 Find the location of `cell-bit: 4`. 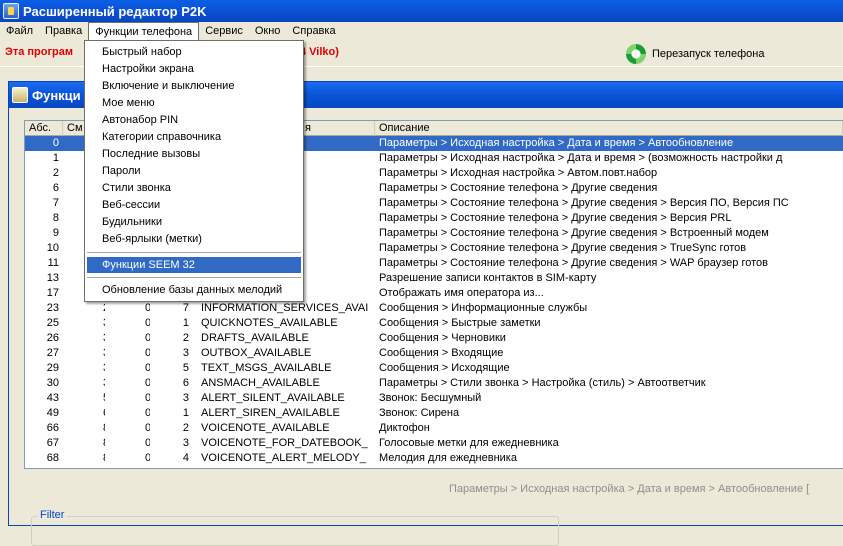

cell-bit: 4 is located at coordinates (185, 458).